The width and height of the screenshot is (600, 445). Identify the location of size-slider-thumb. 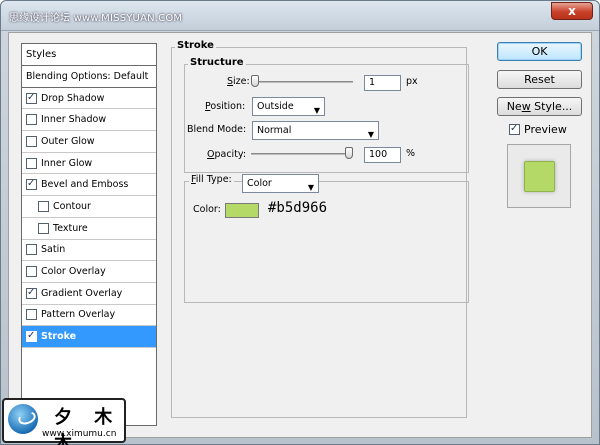
(255, 81).